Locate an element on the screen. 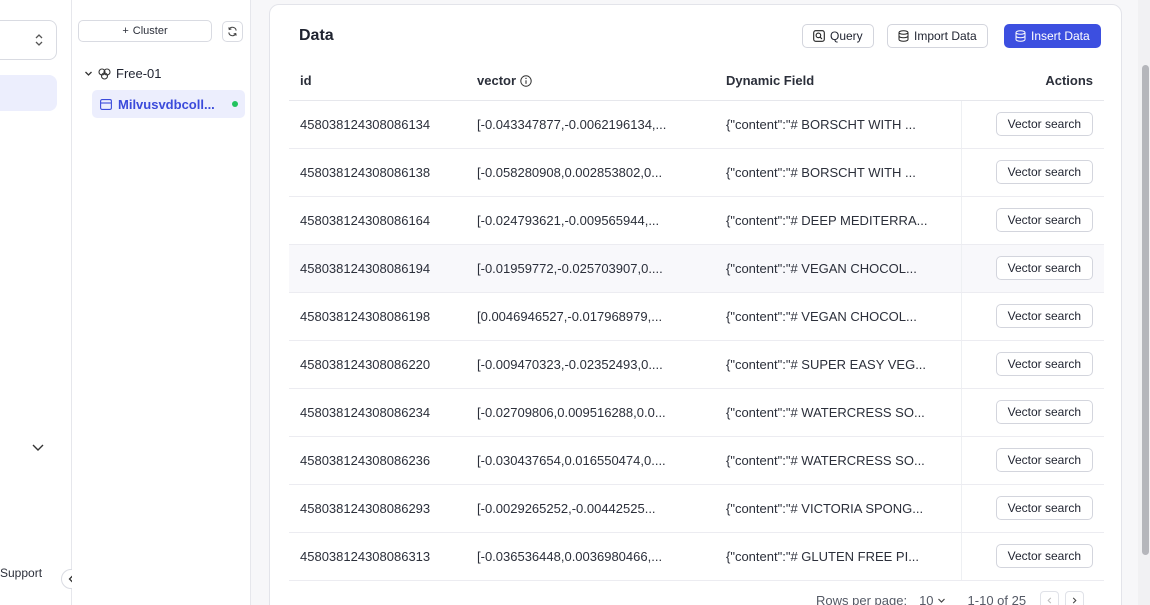 This screenshot has width=1150, height=605. cell-id: 458038124308086164 is located at coordinates (383, 220).